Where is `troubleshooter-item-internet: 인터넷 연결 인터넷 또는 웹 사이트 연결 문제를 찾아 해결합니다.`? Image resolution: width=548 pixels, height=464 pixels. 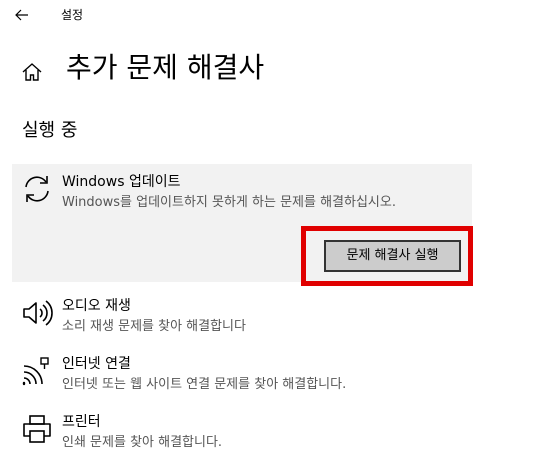
troubleshooter-item-internet: 인터넷 연결 인터넷 또는 웹 사이트 연결 문제를 찾아 해결합니다. is located at coordinates (242, 371).